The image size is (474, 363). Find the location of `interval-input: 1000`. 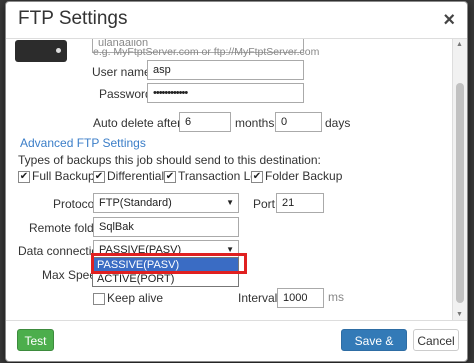

interval-input: 1000 is located at coordinates (300, 298).